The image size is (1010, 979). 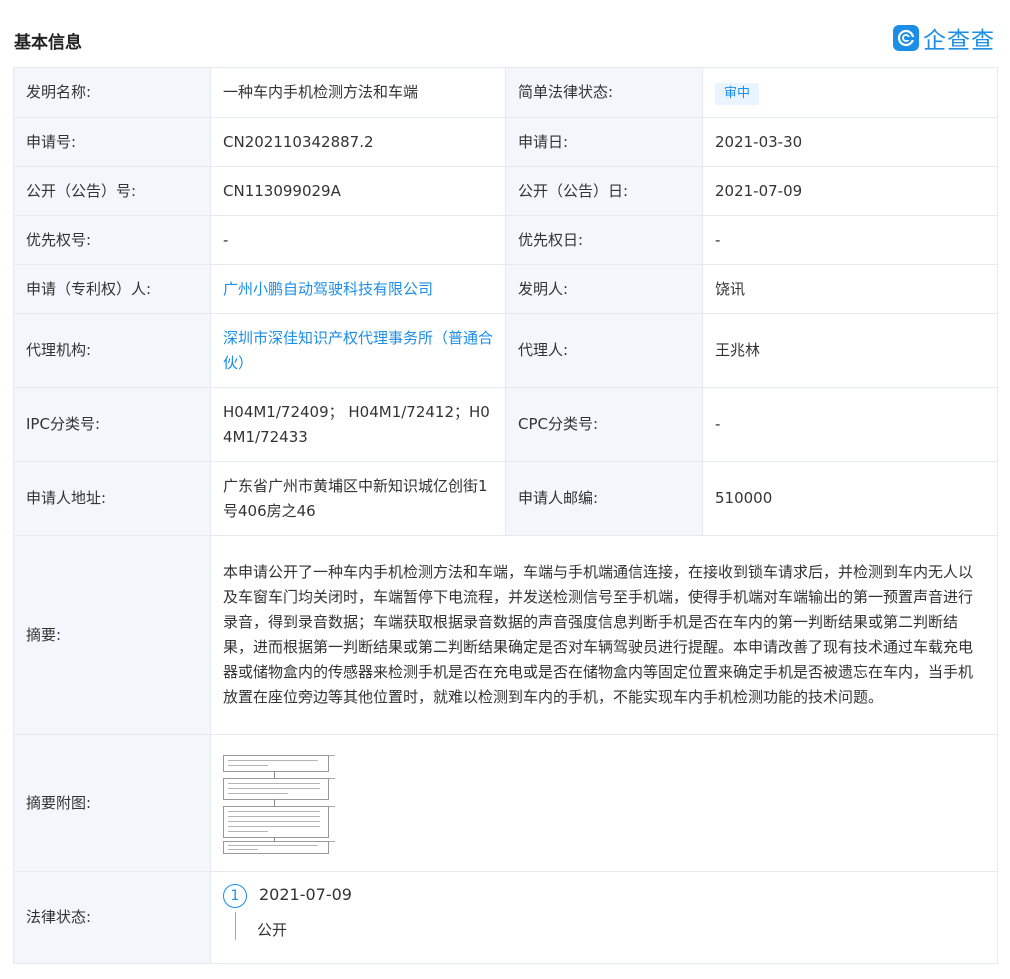 I want to click on table-row: 发明名称: 一种车内手机检测方法和车端 简单法律状态: 审中, so click(x=505, y=92).